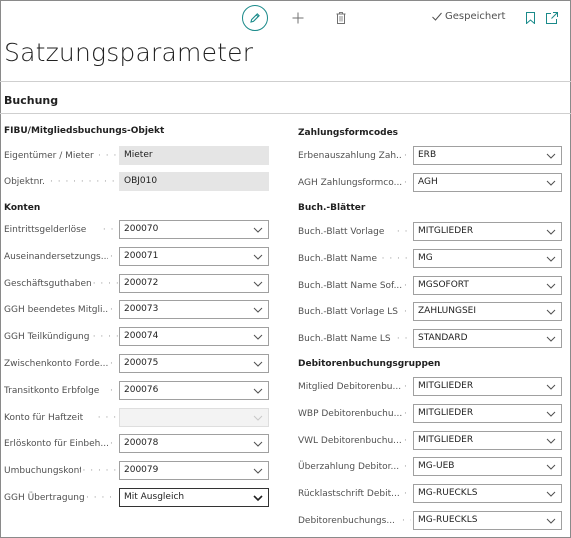 The image size is (571, 538). What do you see at coordinates (341, 232) in the screenshot?
I see `field-label: Buch.-Blatt Vorlage` at bounding box center [341, 232].